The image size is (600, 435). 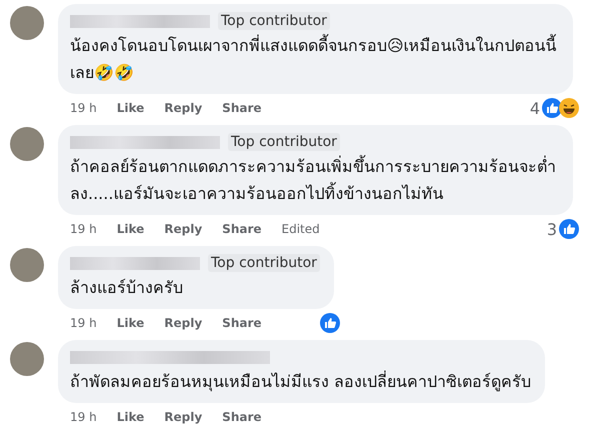 I want to click on reaction-count: 4, so click(x=535, y=108).